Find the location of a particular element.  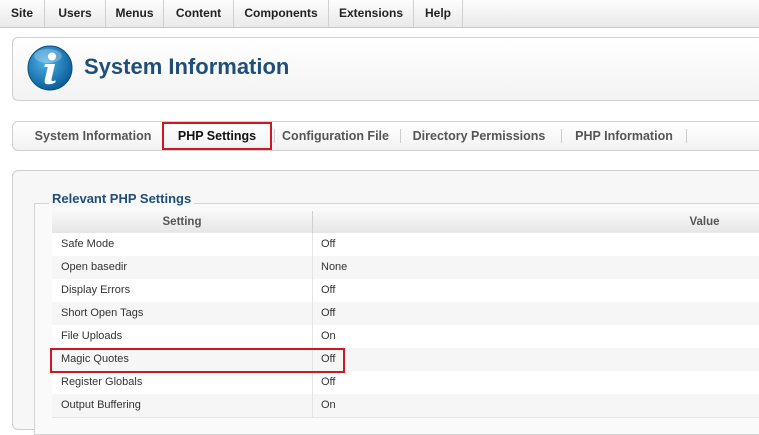

table-row: Register Globals Off is located at coordinates (405, 383).